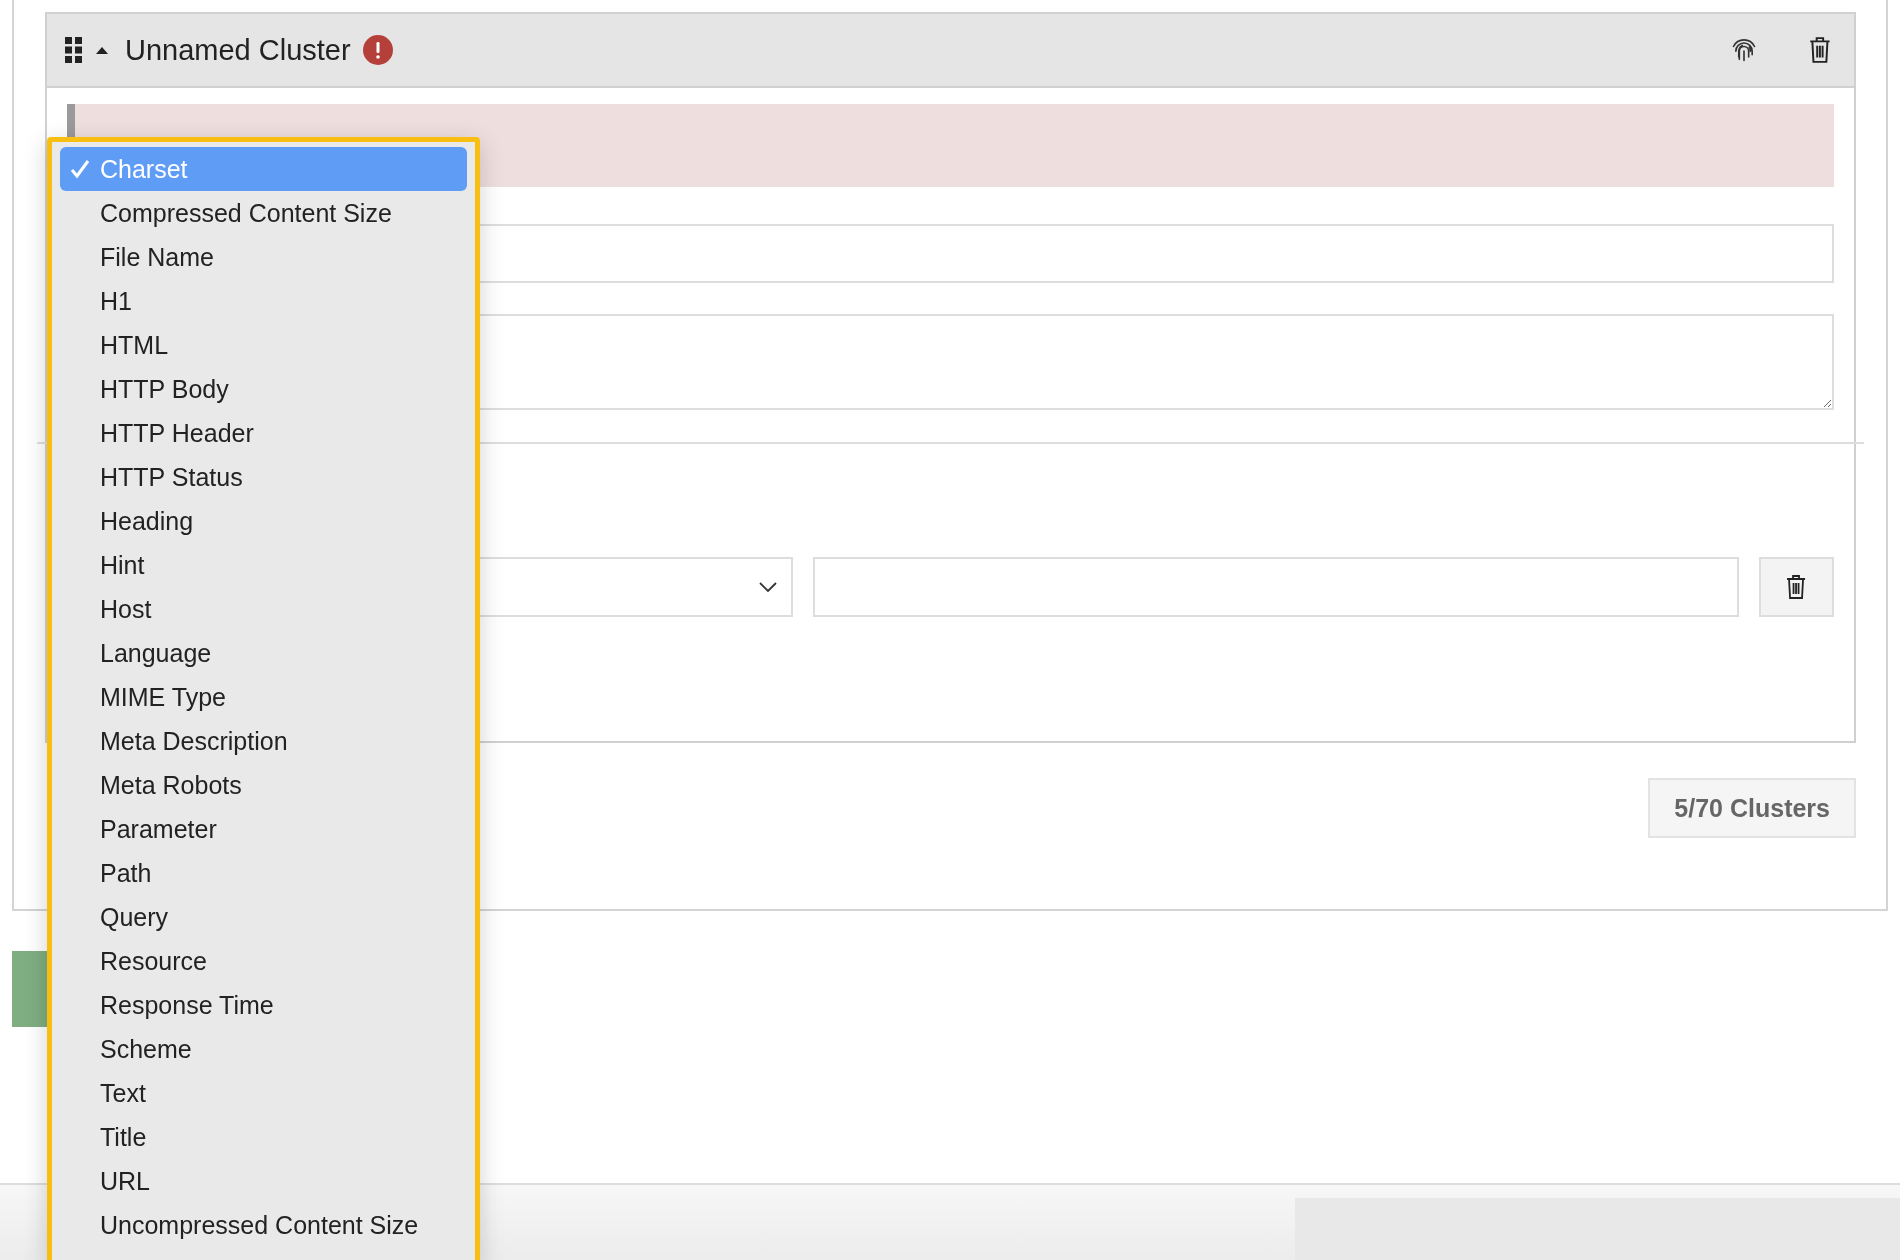 The image size is (1900, 1260). I want to click on dropdown-option: Scheme, so click(263, 1049).